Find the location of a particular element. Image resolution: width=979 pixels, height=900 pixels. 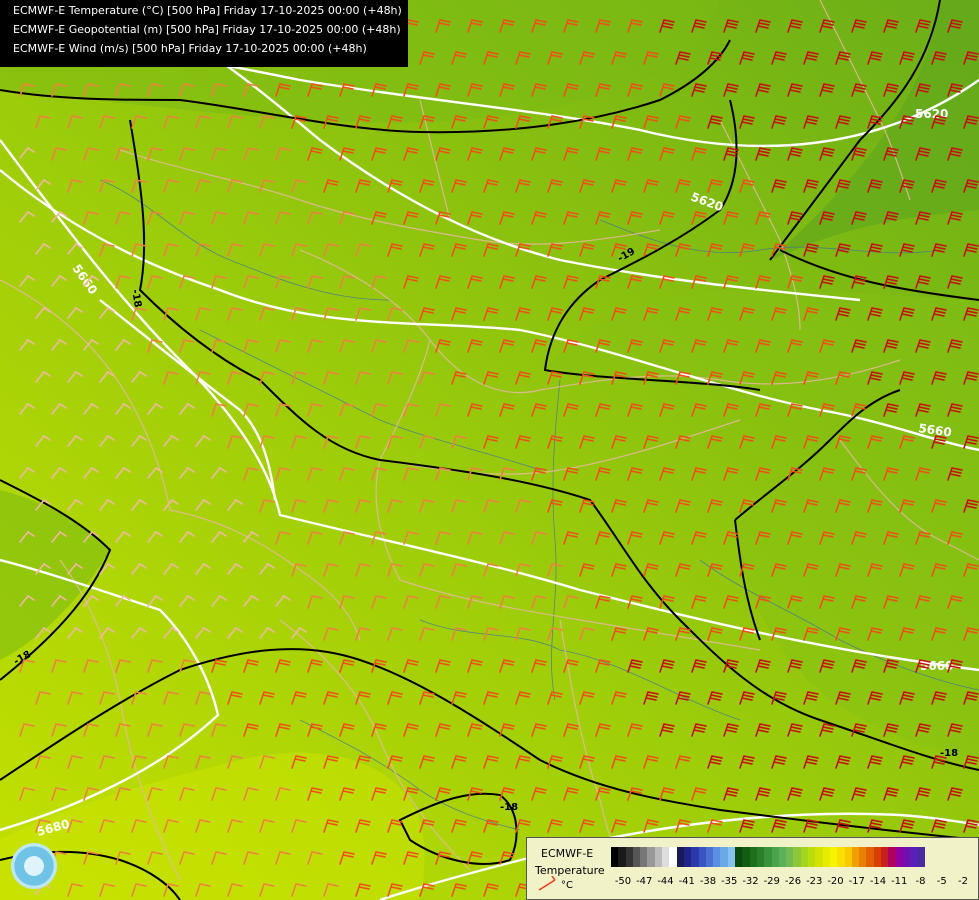

legend-tick-label: -5 is located at coordinates (941, 881).